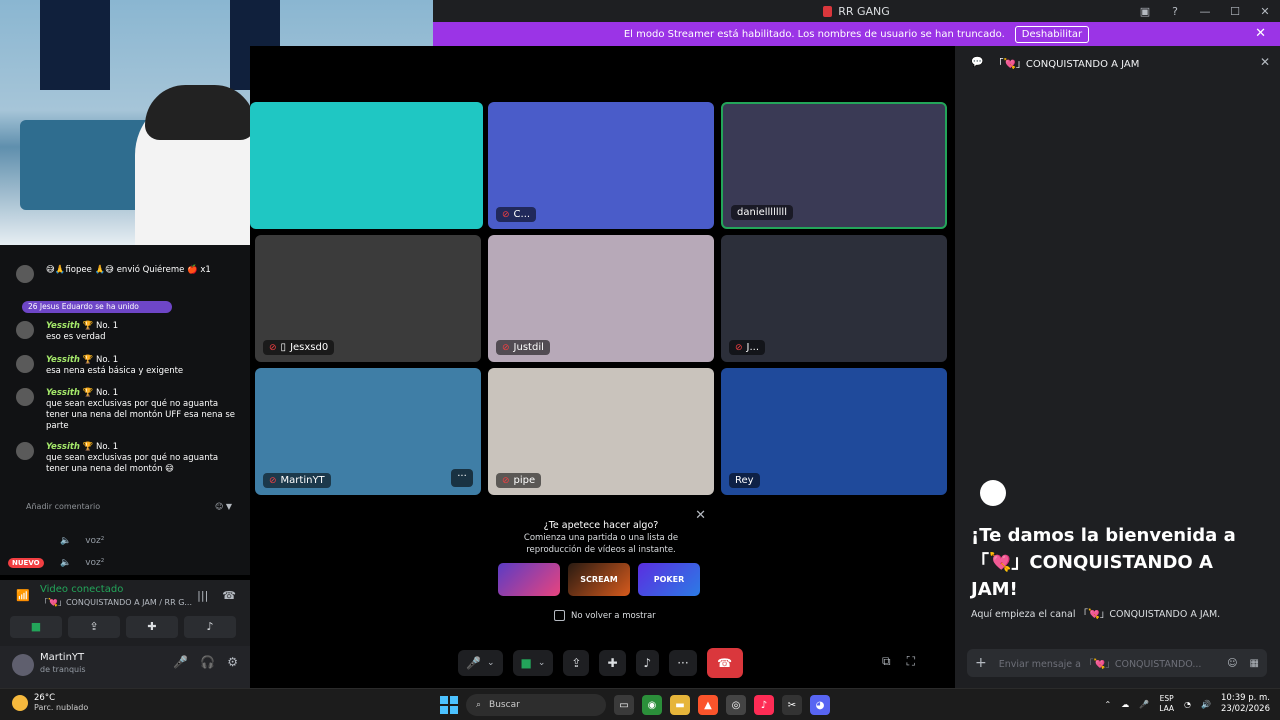 This screenshot has width=1280, height=720. Describe the element at coordinates (993, 493) in the screenshot. I see `chat-bubble-icon` at that location.